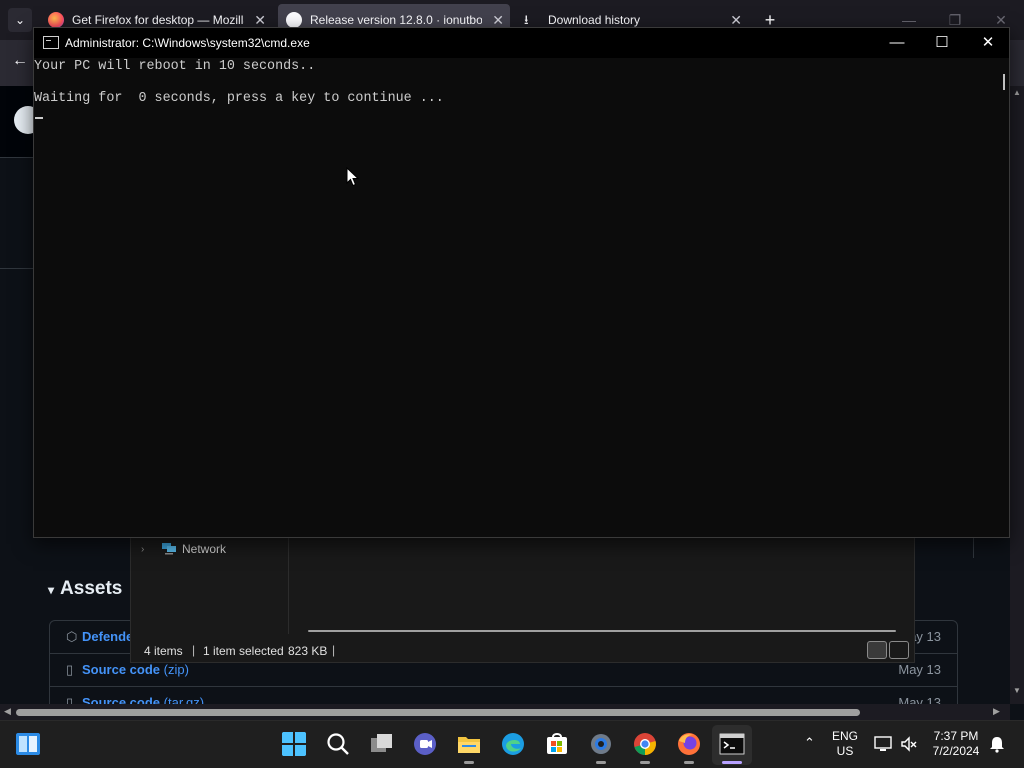  What do you see at coordinates (909, 744) in the screenshot?
I see `volume-muted-icon` at bounding box center [909, 744].